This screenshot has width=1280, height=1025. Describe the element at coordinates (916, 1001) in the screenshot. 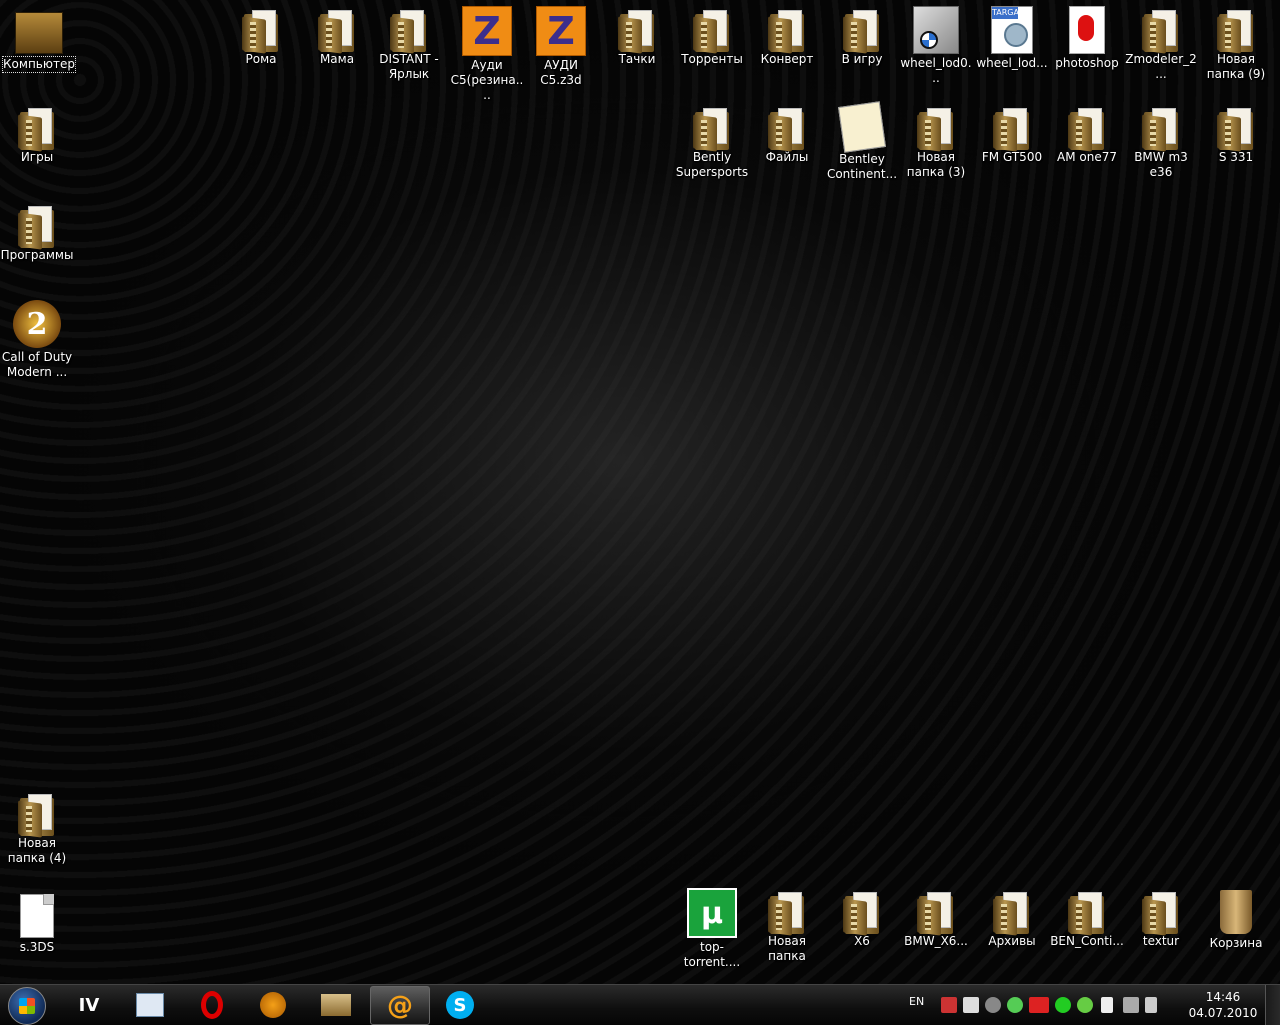

I see `language-indicator: EN` at that location.